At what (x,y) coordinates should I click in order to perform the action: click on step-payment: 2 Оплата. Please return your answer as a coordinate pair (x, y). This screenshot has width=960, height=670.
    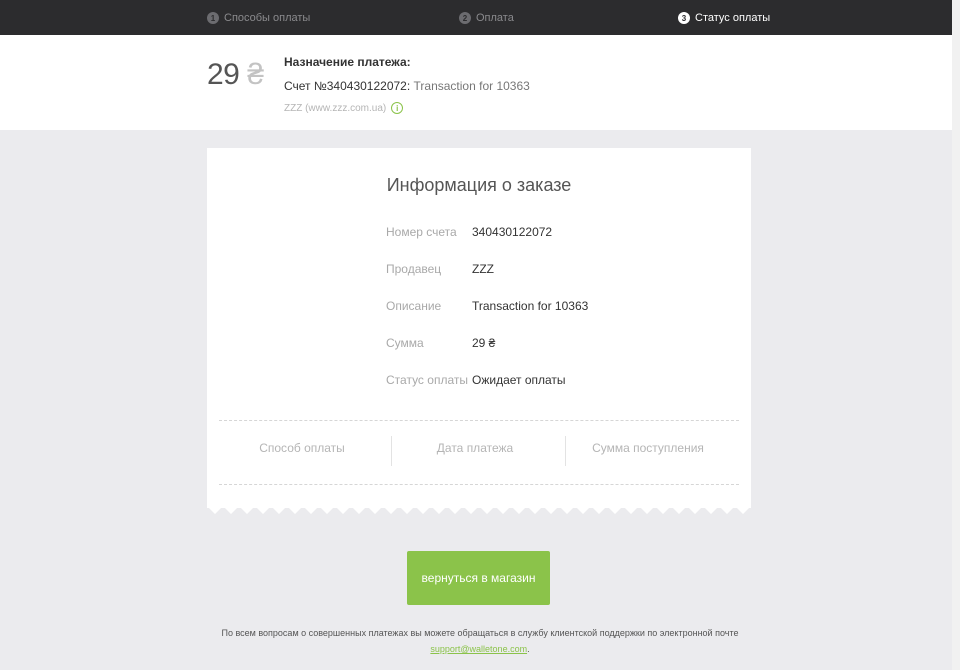
    Looking at the image, I should click on (486, 18).